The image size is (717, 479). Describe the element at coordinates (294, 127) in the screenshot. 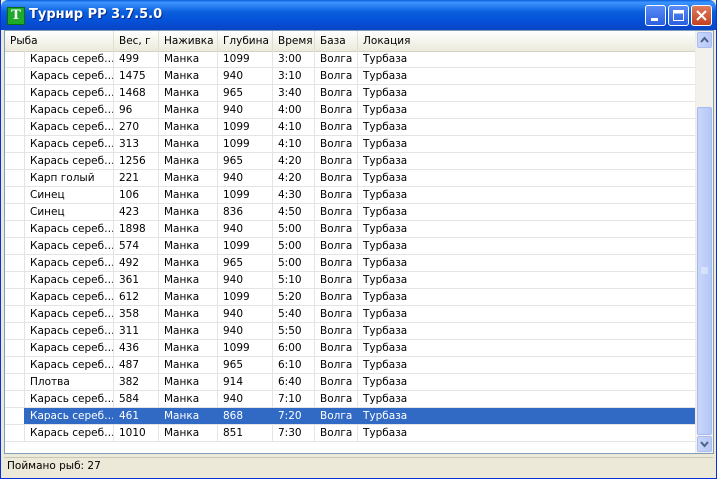

I see `cell-time: 4:10` at that location.